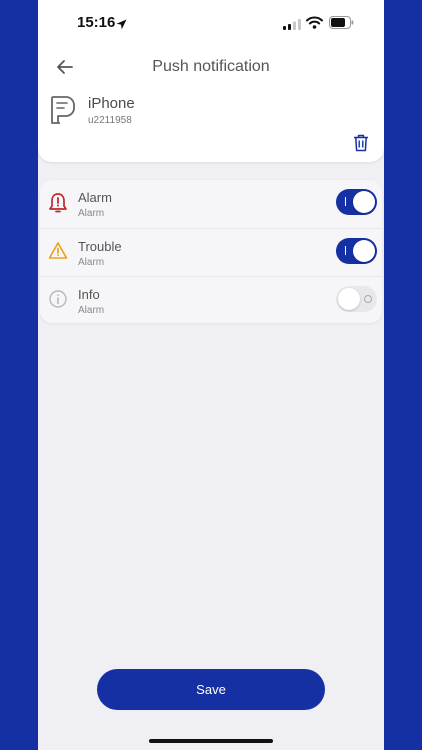 The height and width of the screenshot is (750, 422). What do you see at coordinates (95, 197) in the screenshot?
I see `list-item-label: Alarm` at bounding box center [95, 197].